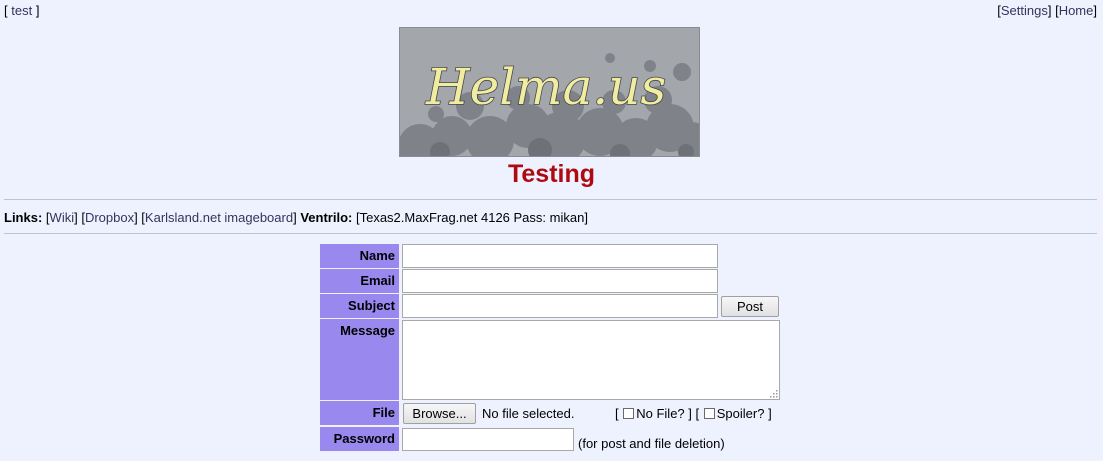 The height and width of the screenshot is (461, 1103). What do you see at coordinates (560, 256) in the screenshot?
I see `name-input` at bounding box center [560, 256].